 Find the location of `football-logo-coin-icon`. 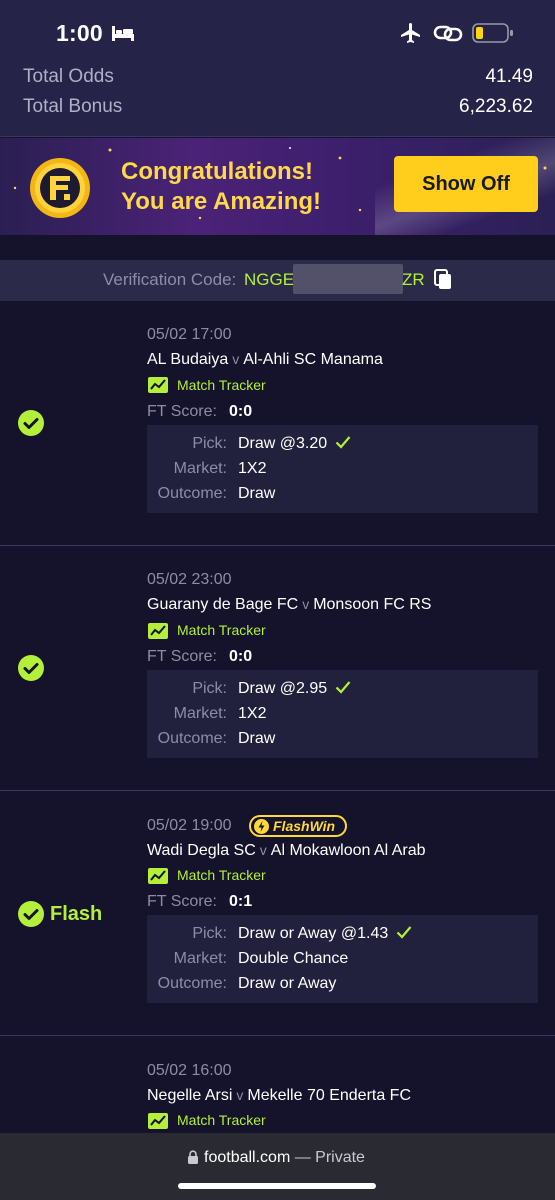

football-logo-coin-icon is located at coordinates (60, 188).